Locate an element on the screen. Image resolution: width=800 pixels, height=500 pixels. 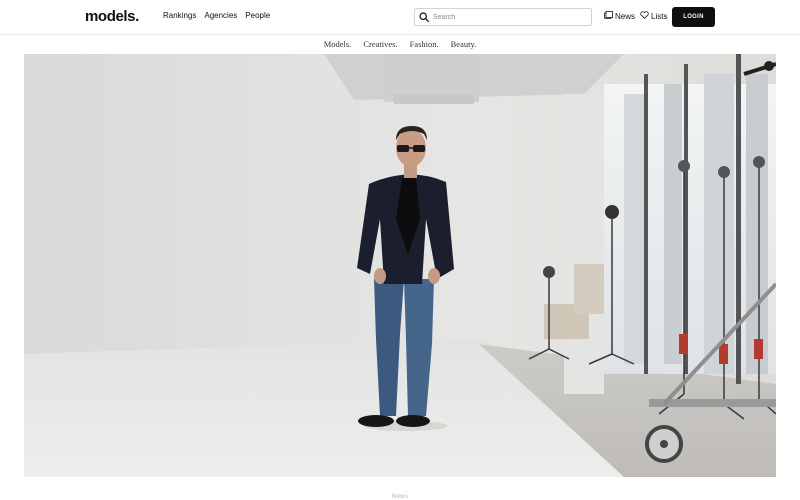
subnav-item-models: Models. is located at coordinates (338, 44).